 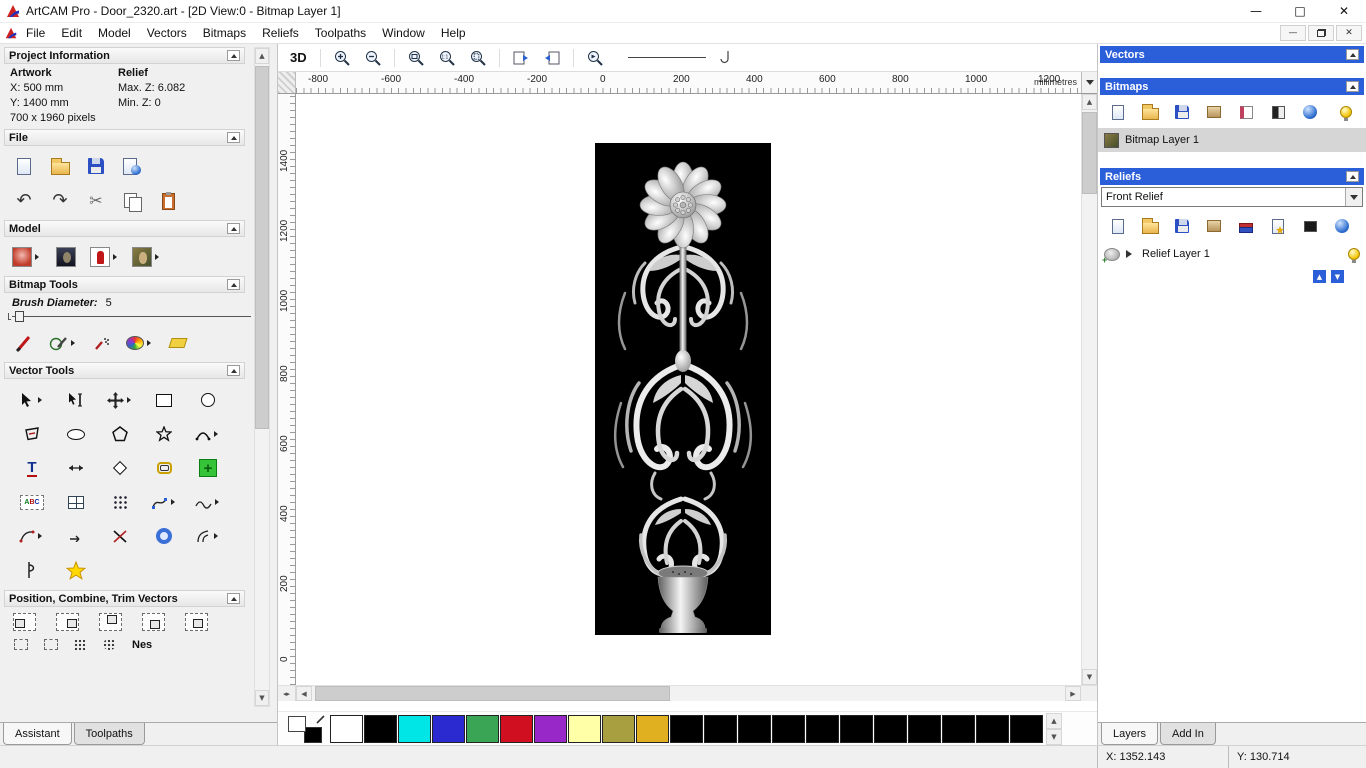 I want to click on zoom-in-icon, so click(x=342, y=58).